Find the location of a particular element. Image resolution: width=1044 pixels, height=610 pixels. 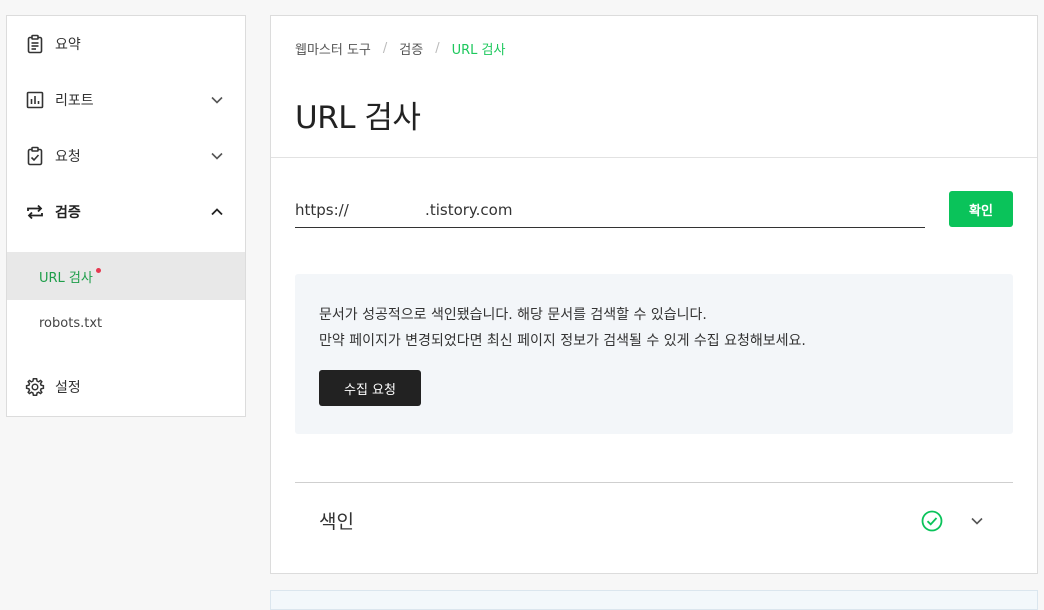

sidebar-item-label: 리포트 is located at coordinates (74, 101).